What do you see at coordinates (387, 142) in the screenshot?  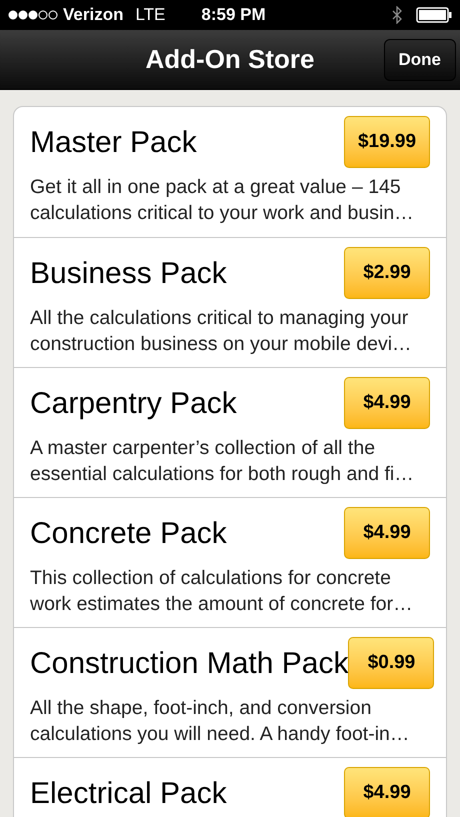 I see `price-button: $19.99` at bounding box center [387, 142].